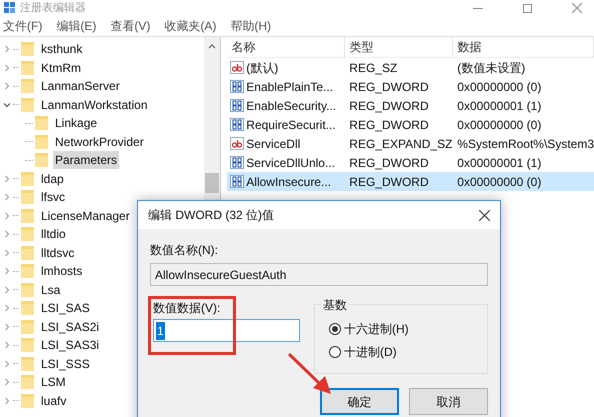 The width and height of the screenshot is (594, 417). I want to click on table-row: EnablePlainTe... REG_DWORD 0x00000000 (0), so click(410, 86).